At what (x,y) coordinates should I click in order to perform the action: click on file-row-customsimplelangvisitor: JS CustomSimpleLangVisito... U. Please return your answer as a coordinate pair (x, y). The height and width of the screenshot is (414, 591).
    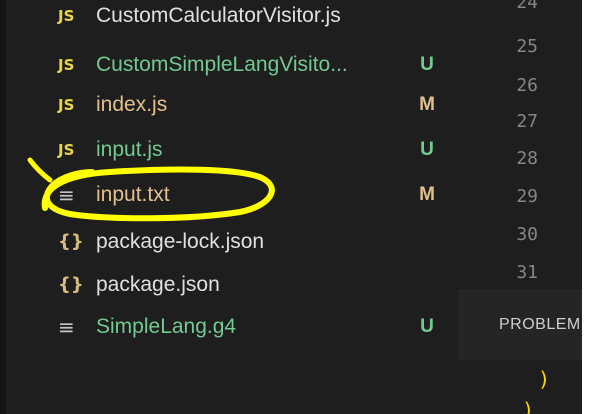
    Looking at the image, I should click on (229, 65).